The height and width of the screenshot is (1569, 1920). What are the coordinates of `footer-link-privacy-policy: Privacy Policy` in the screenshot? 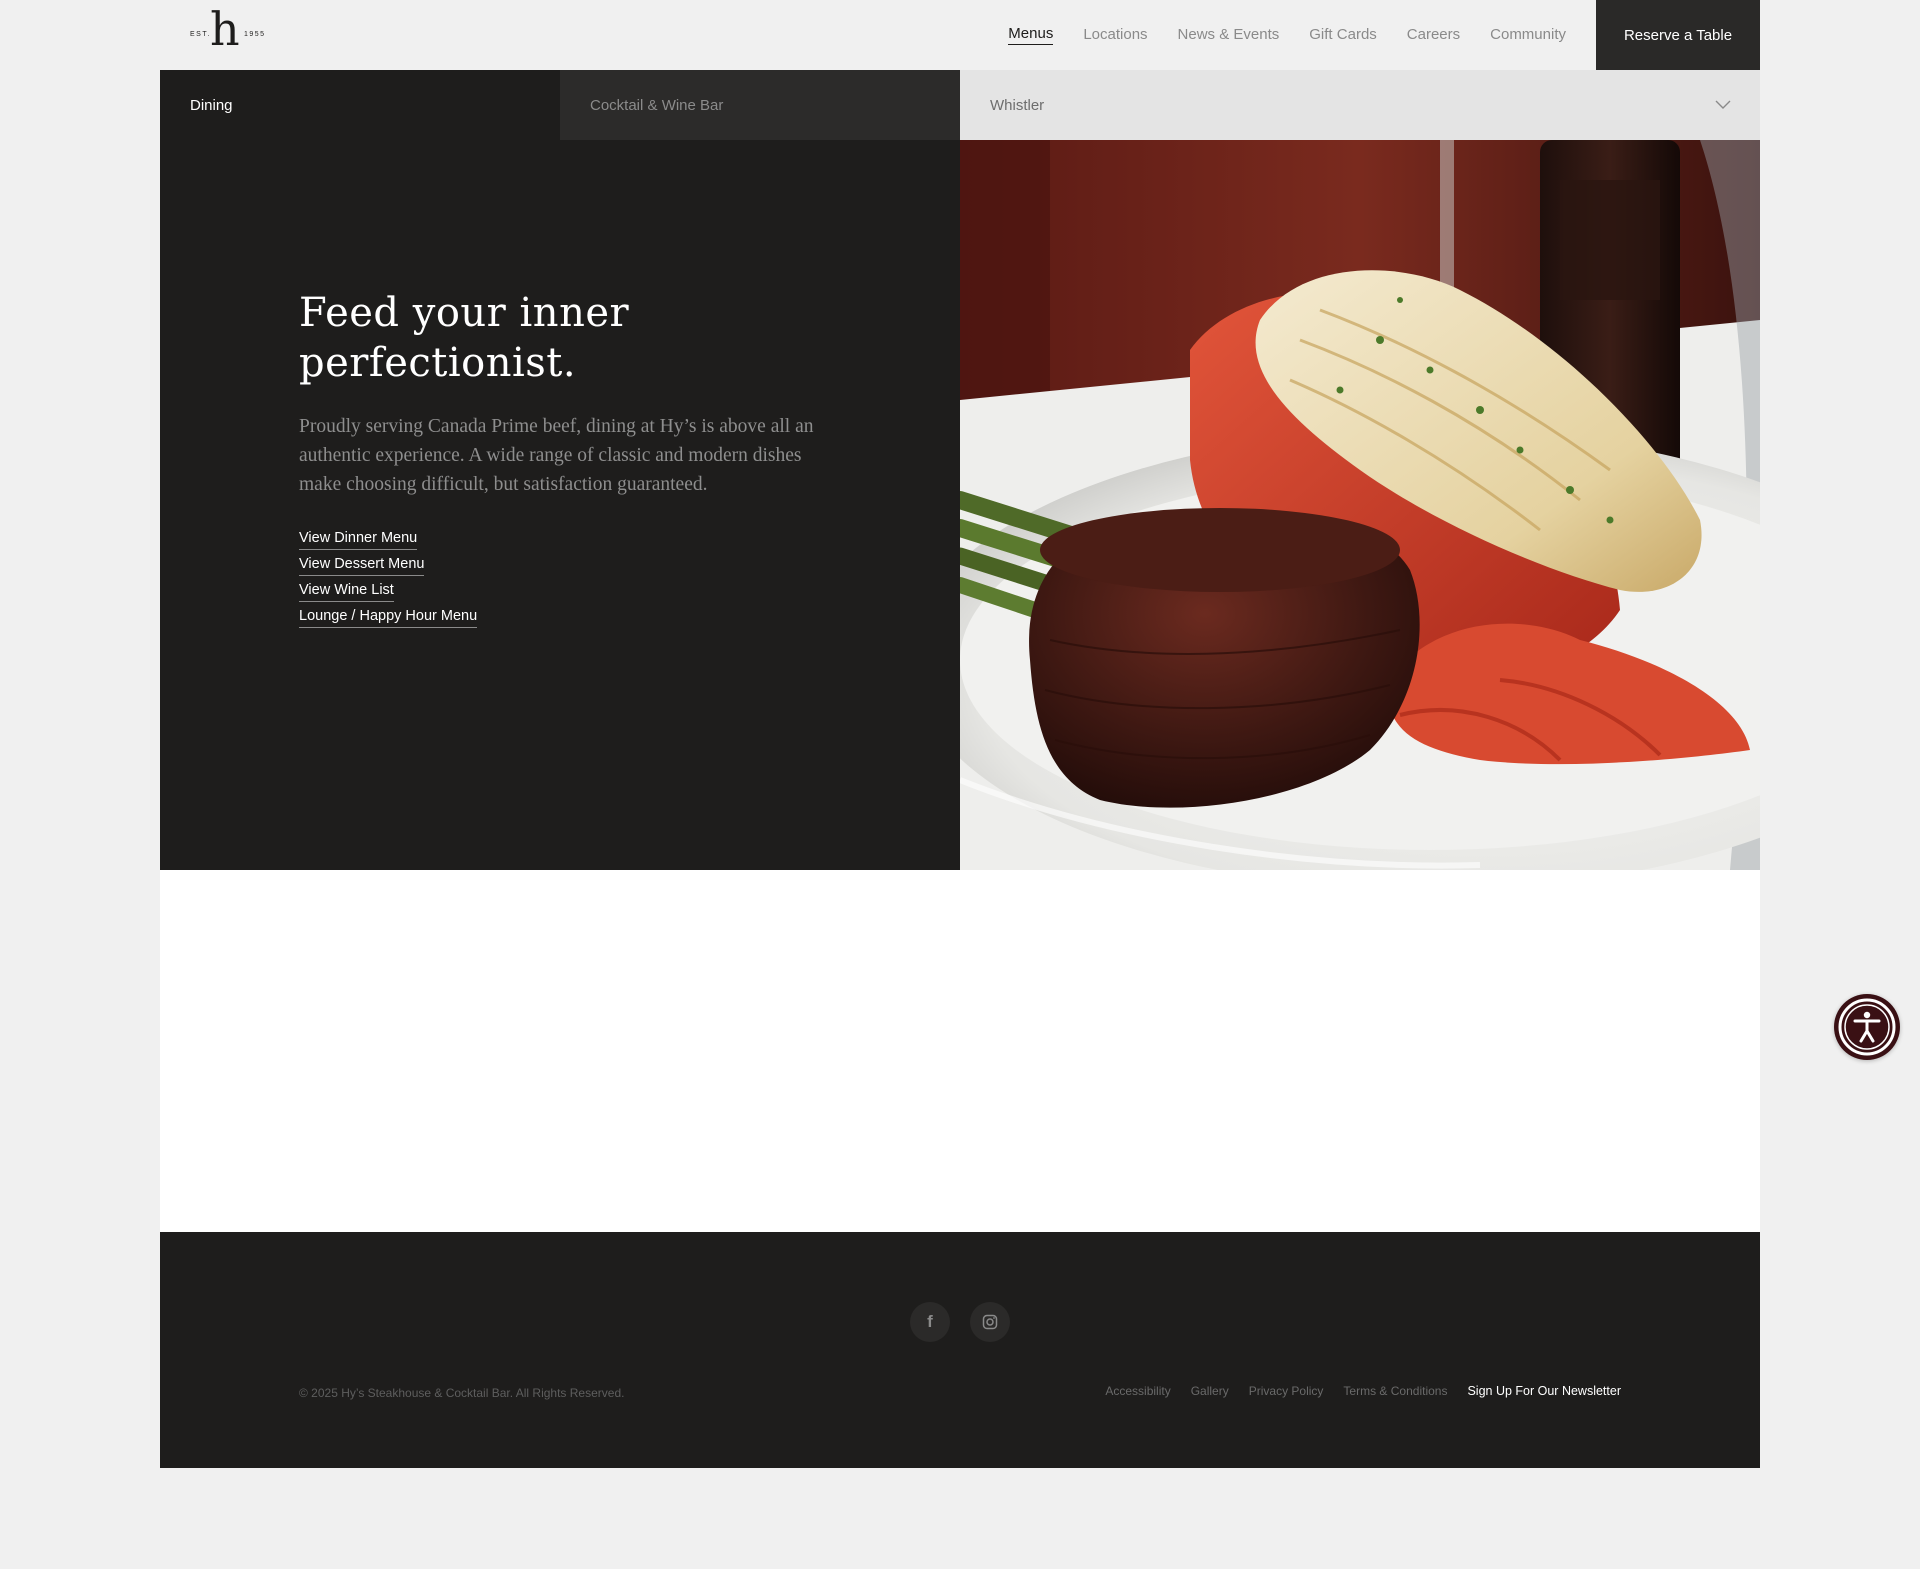 It's located at (1286, 1391).